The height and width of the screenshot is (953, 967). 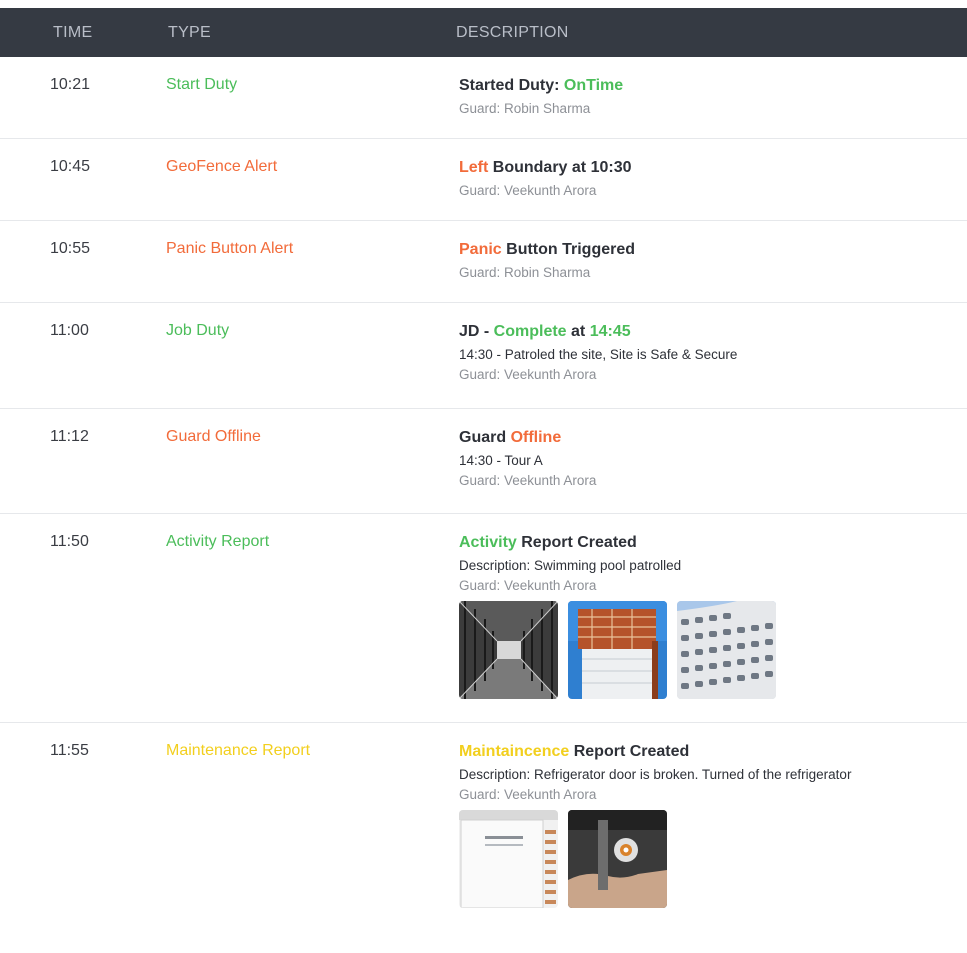 I want to click on title-part-highlight: Activity, so click(x=488, y=542).